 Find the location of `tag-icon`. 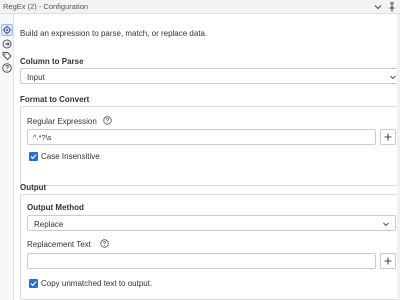

tag-icon is located at coordinates (7, 56).